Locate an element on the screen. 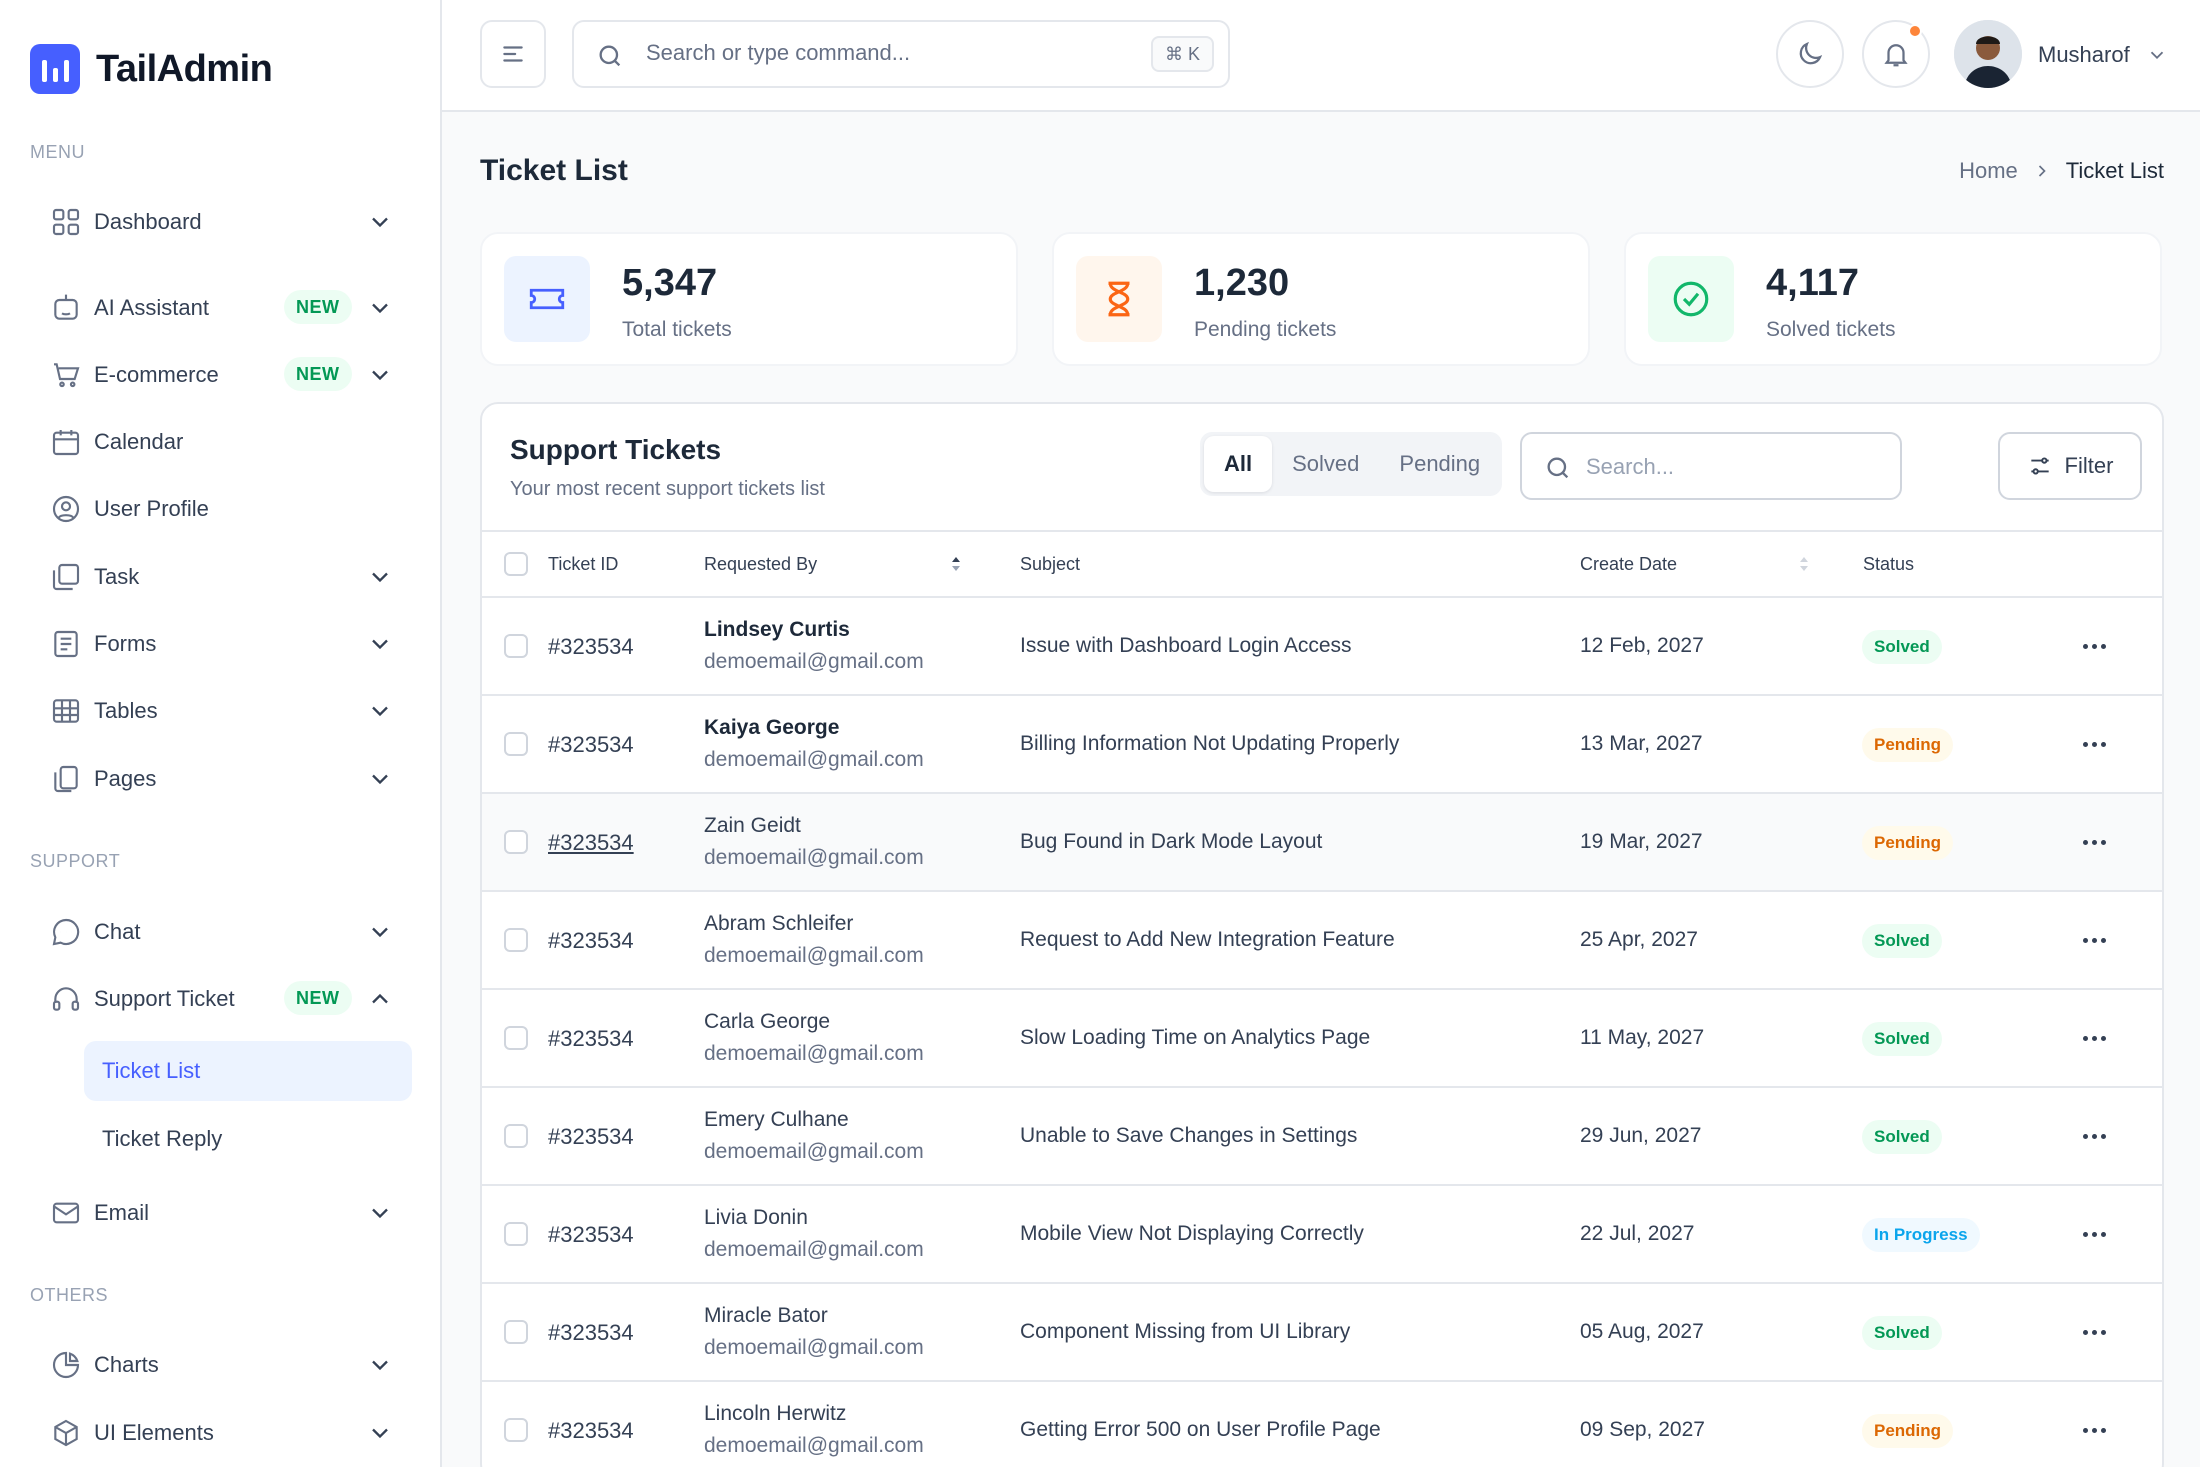 The width and height of the screenshot is (2200, 1467). top-header: ⌘ K Musharof is located at coordinates (1321, 56).